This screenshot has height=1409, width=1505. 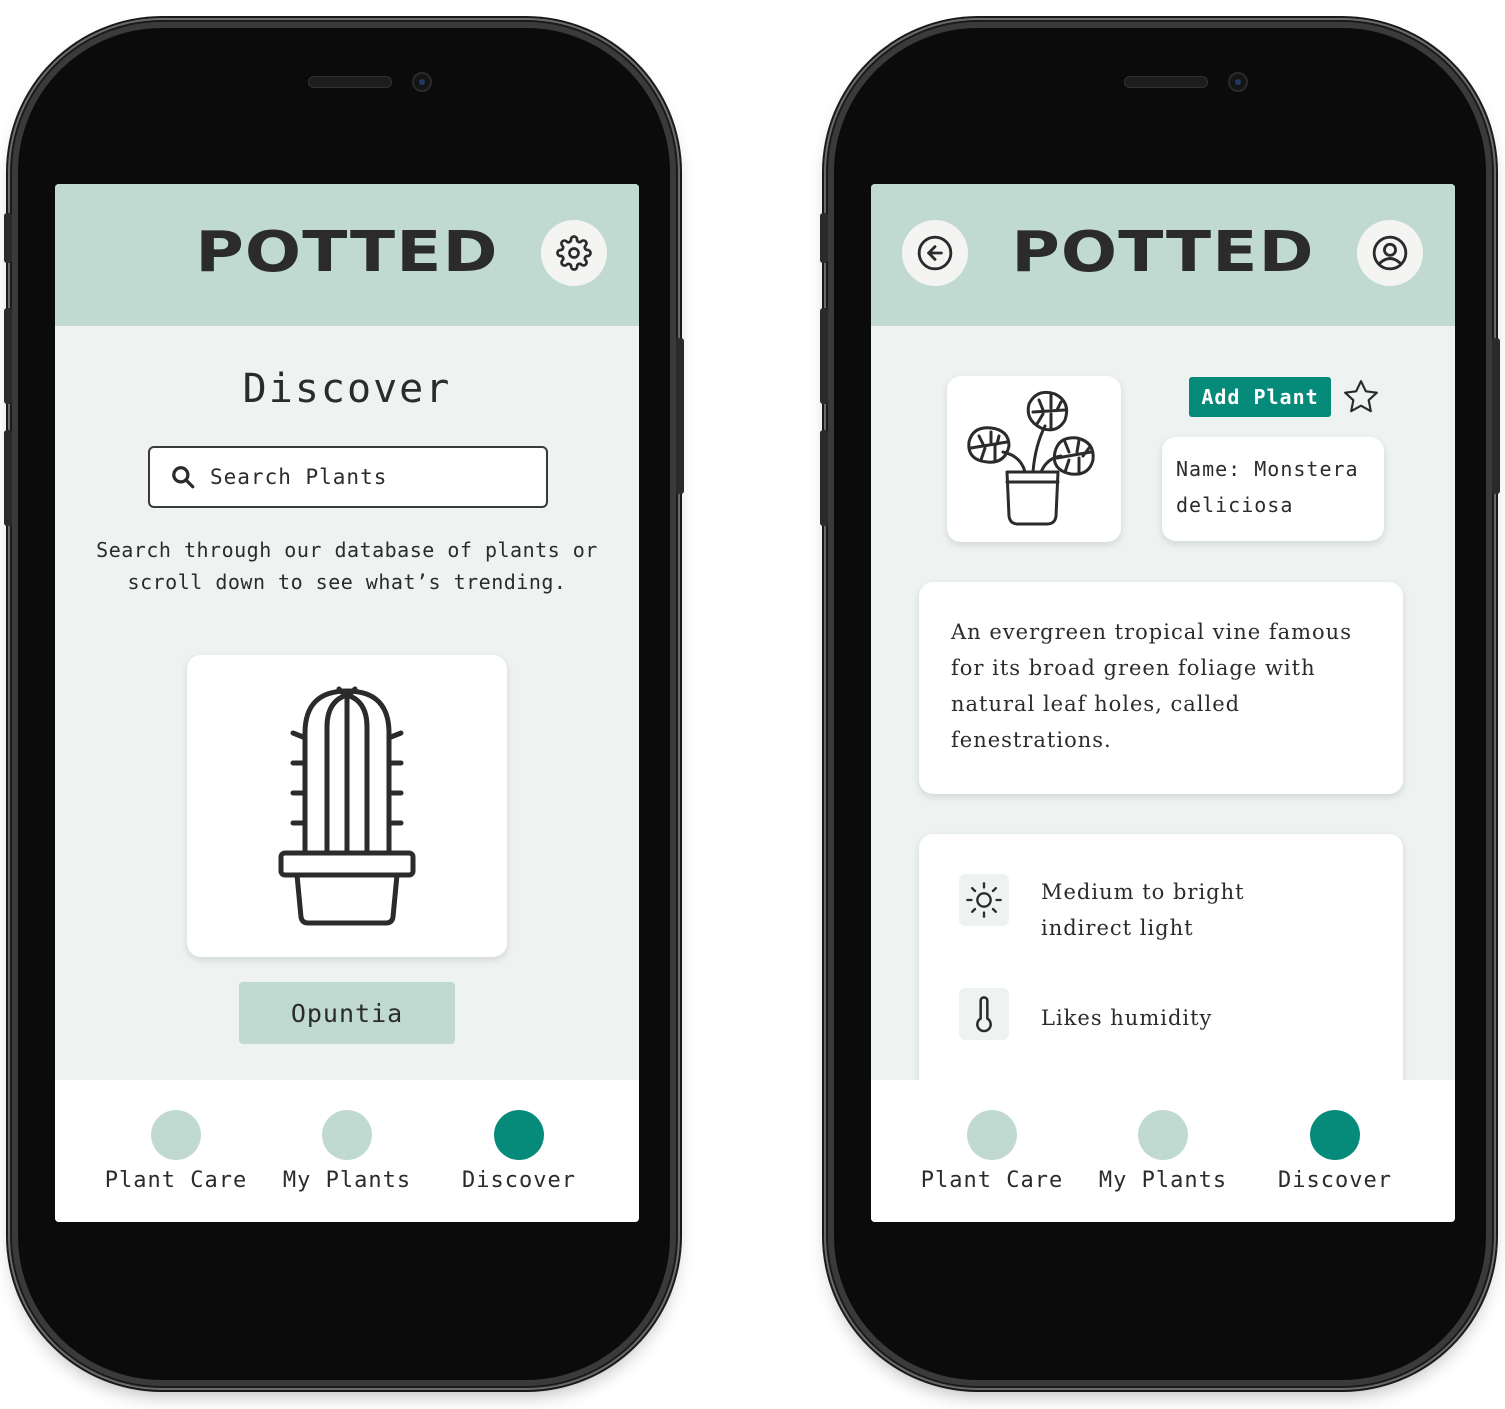 What do you see at coordinates (1031, 458) in the screenshot?
I see `monstera-icon` at bounding box center [1031, 458].